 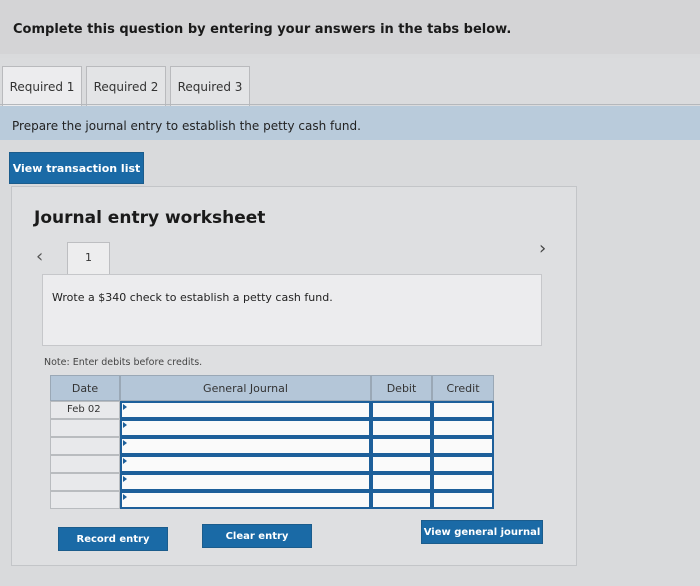 What do you see at coordinates (85, 388) in the screenshot?
I see `date-column-header: Date` at bounding box center [85, 388].